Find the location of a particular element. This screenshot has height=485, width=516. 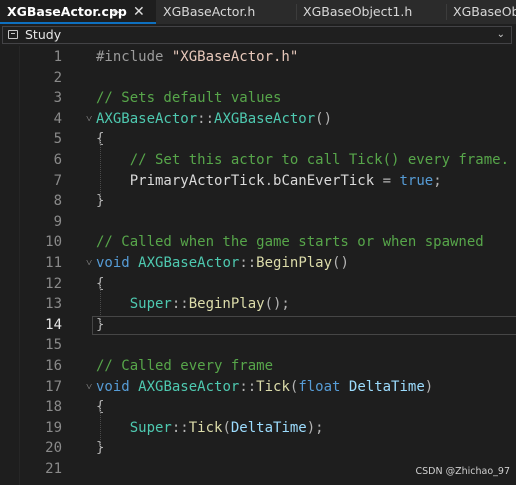

code-line: 15 is located at coordinates (258, 345).